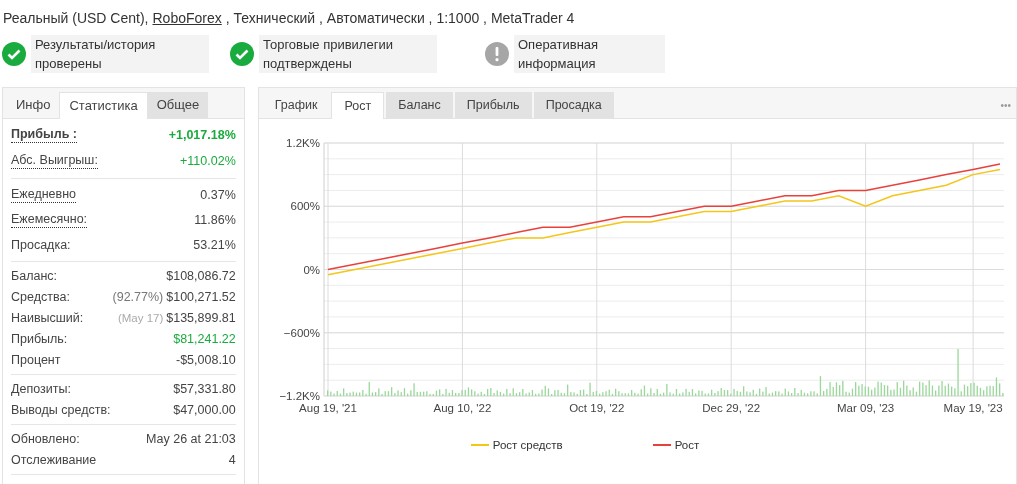  Describe the element at coordinates (47, 317) in the screenshot. I see `stat-label: Наивысший:` at that location.